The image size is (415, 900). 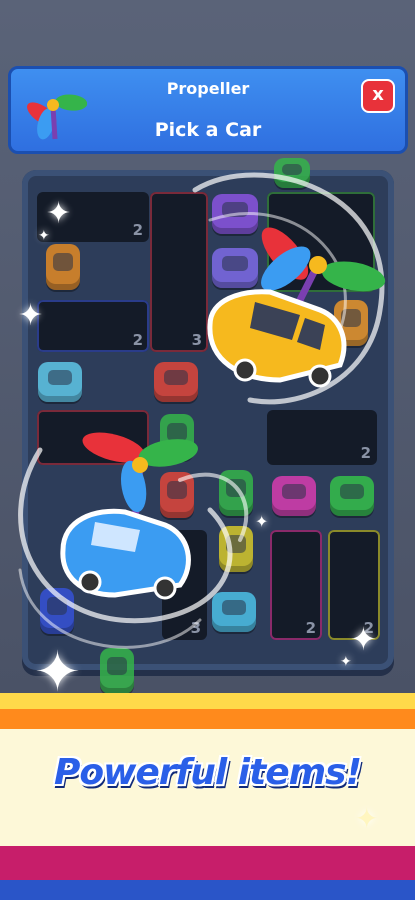 I want to click on banner-stripe-blue, so click(x=207, y=890).